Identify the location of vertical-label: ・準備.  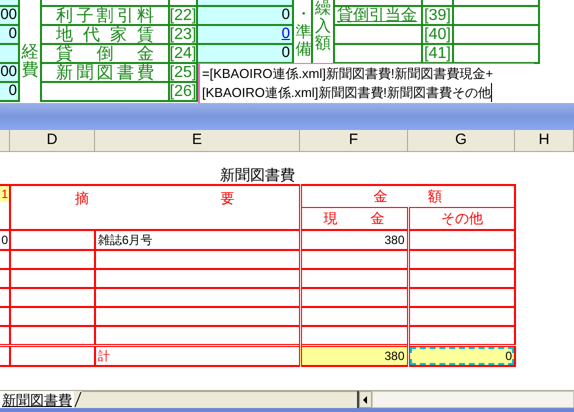
(304, 32).